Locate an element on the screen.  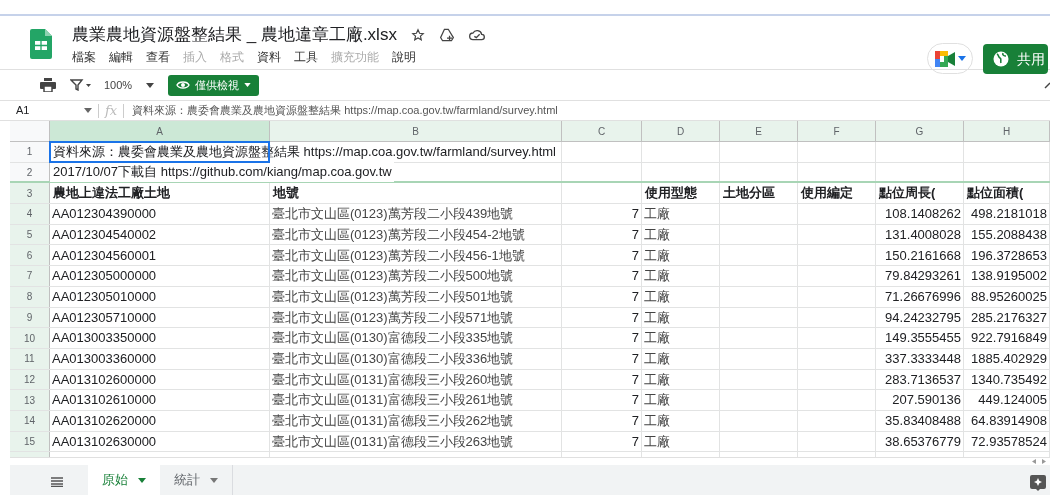
table-cell-text: 196.3728653 is located at coordinates (1009, 255).